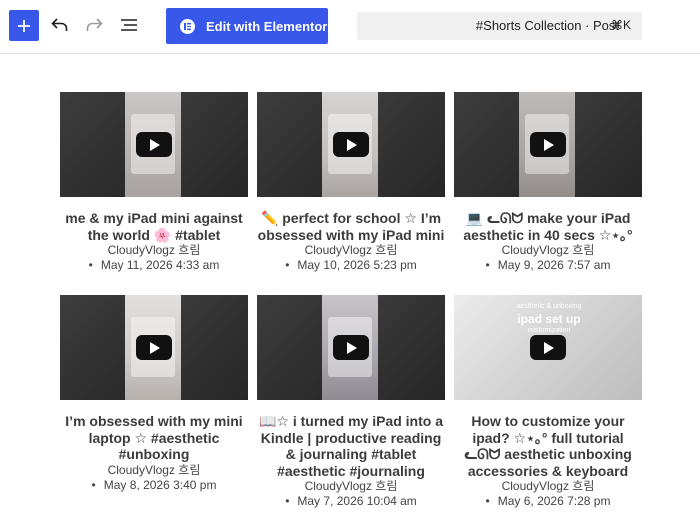 The image size is (700, 517). I want to click on video-date: • May 6, 2026 7:28 pm, so click(548, 501).